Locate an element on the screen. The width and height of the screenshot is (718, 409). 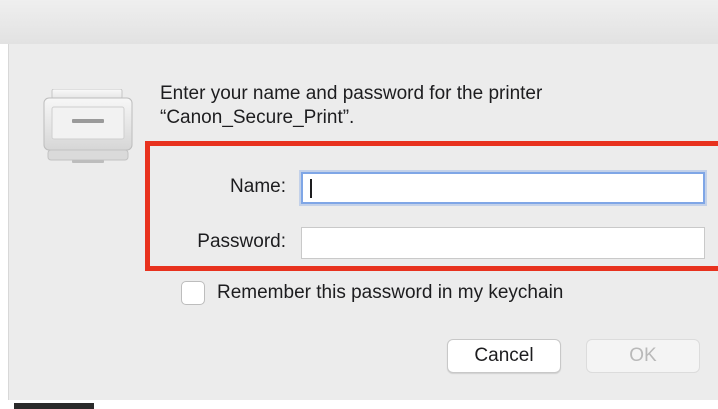
printer-icon is located at coordinates (88, 126).